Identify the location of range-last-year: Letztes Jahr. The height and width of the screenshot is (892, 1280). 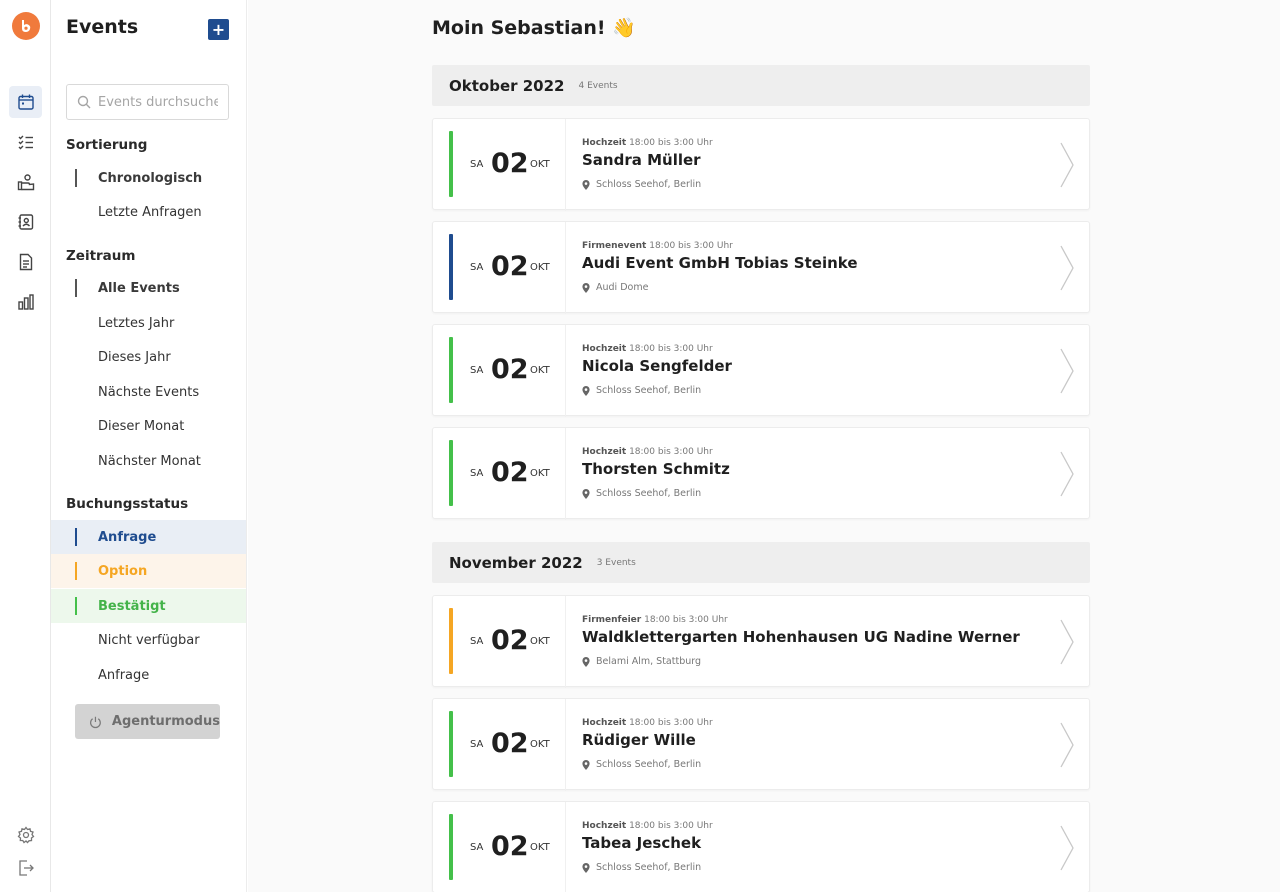
(148, 323).